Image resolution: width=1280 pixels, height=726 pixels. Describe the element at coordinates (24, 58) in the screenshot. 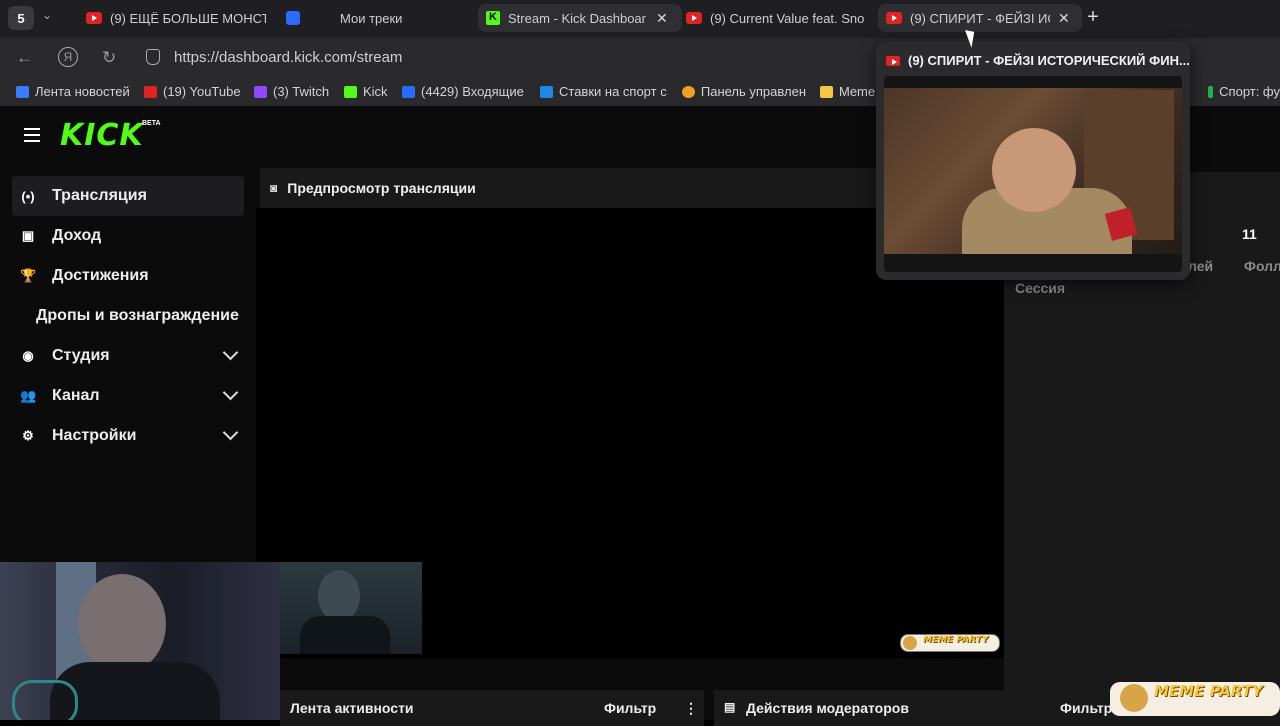

I see `back-icon: ←` at that location.